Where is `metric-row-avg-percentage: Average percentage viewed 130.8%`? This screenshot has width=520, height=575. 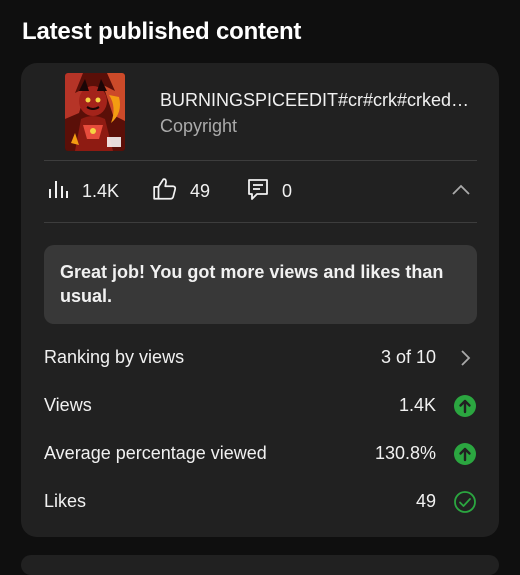
metric-row-avg-percentage: Average percentage viewed 130.8% is located at coordinates (260, 454).